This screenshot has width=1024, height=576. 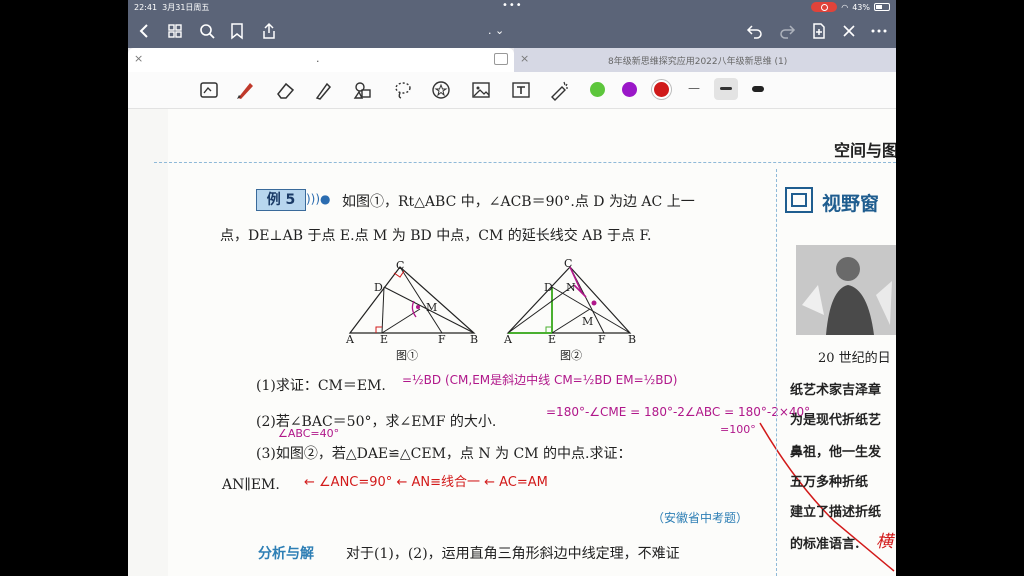 I want to click on image-icon, so click(x=481, y=90).